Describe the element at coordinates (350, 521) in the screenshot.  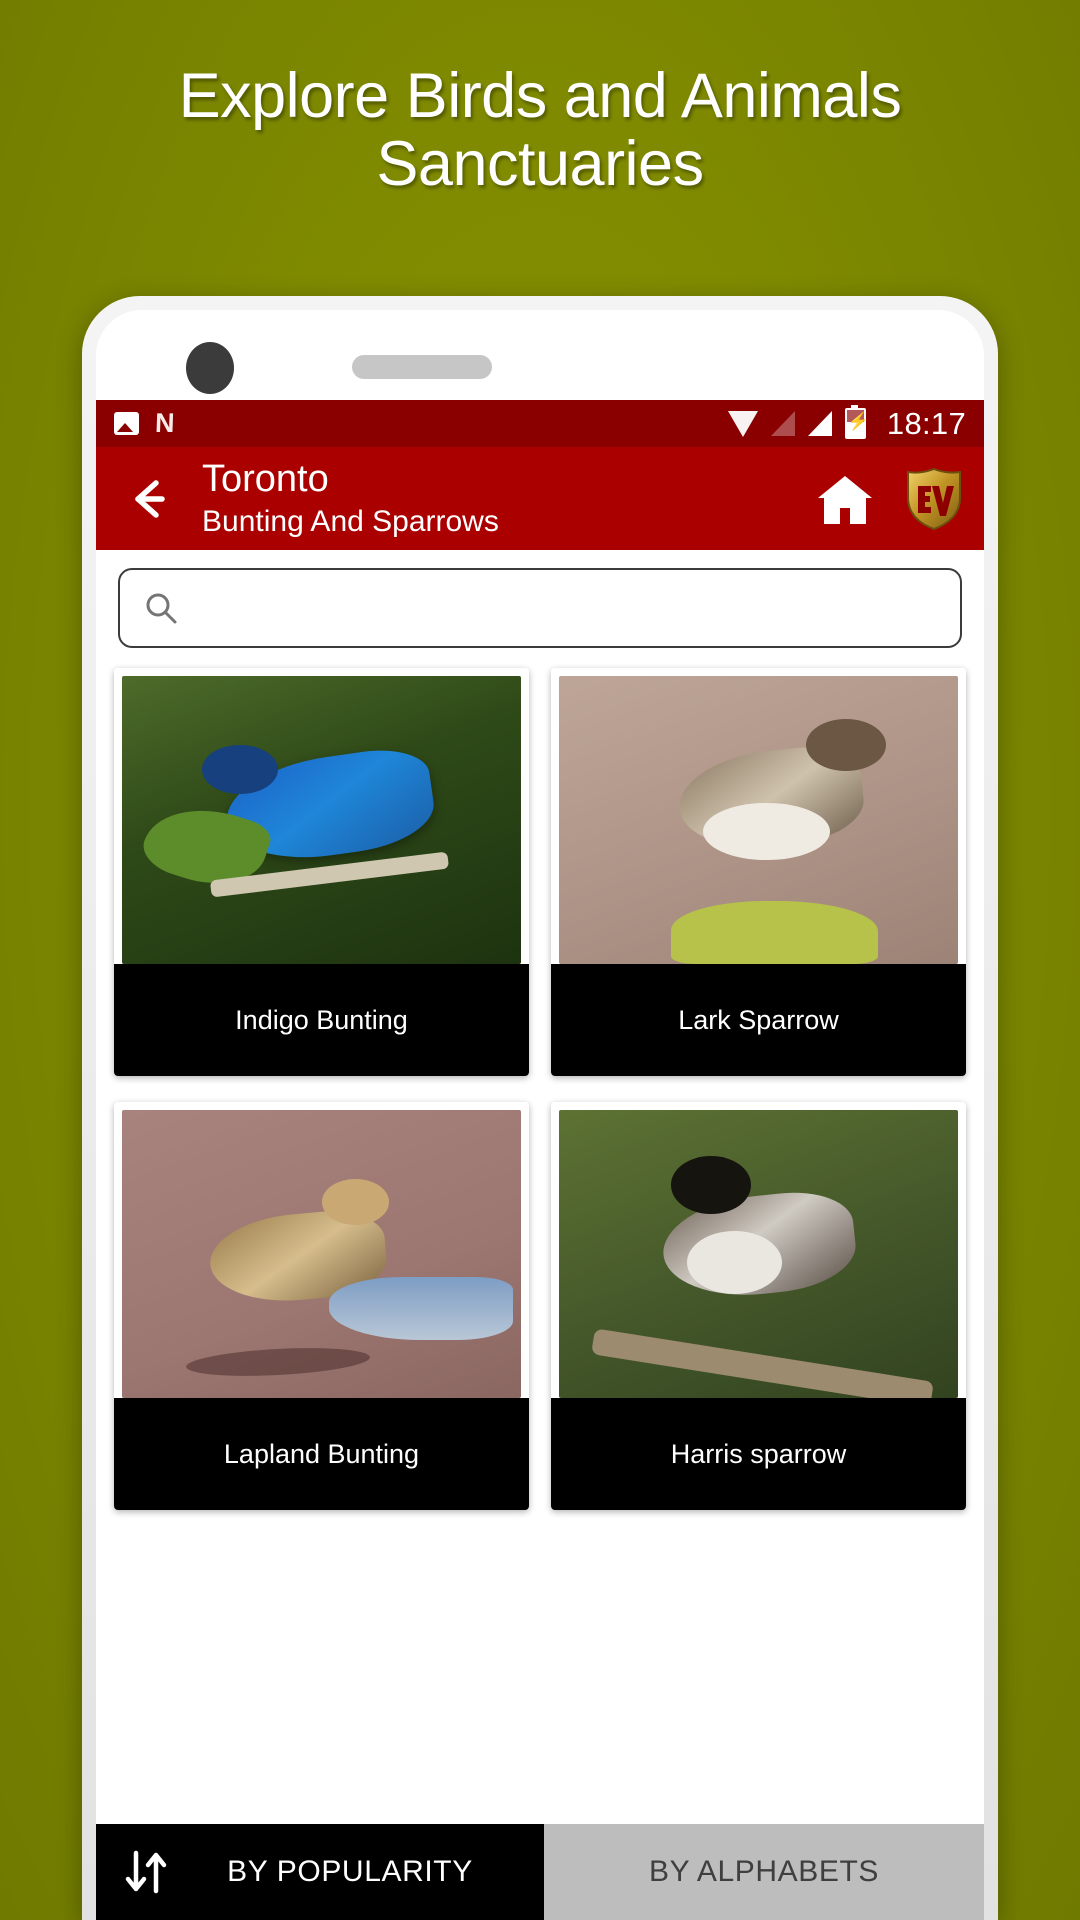
I see `page-subtitle: Bunting And Sparrows` at that location.